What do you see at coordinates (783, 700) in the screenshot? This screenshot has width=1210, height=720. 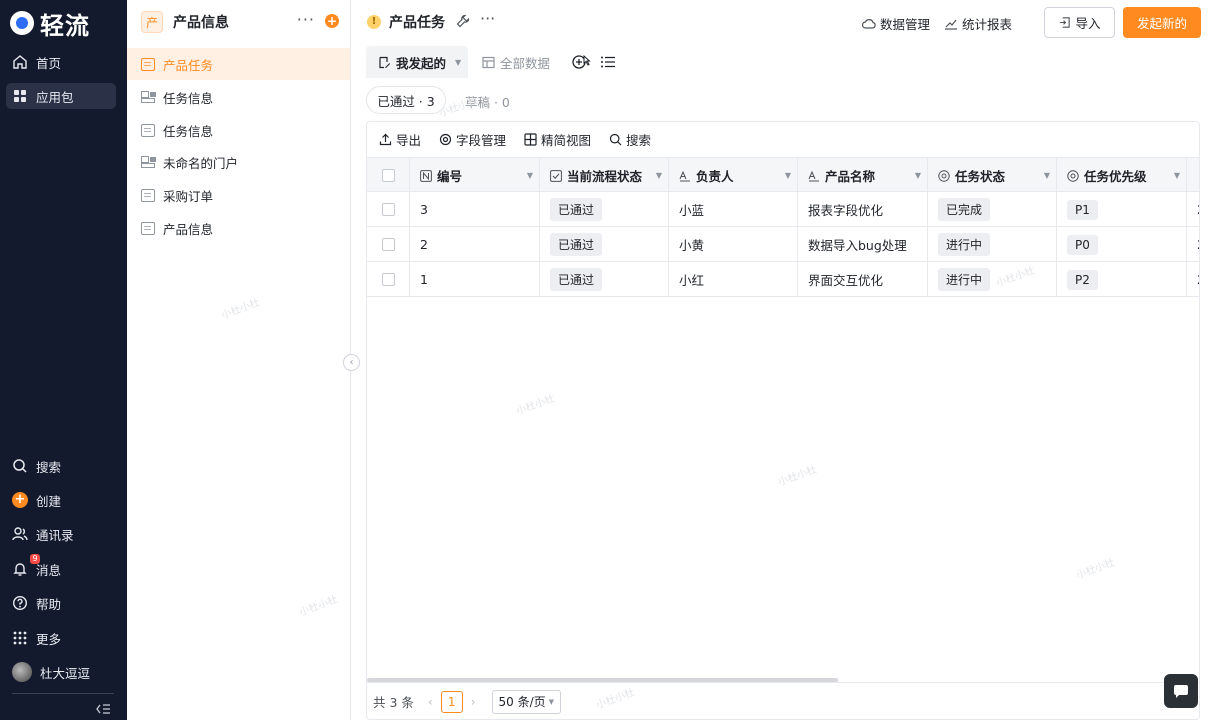 I see `pagination-bar: 共 3 条 ‹ 1 › 50 条/页 ▼` at bounding box center [783, 700].